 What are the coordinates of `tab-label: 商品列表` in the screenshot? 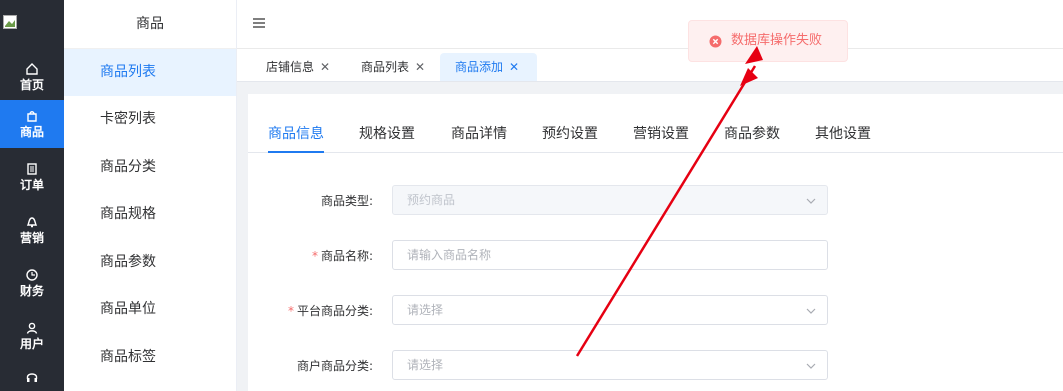 It's located at (385, 67).